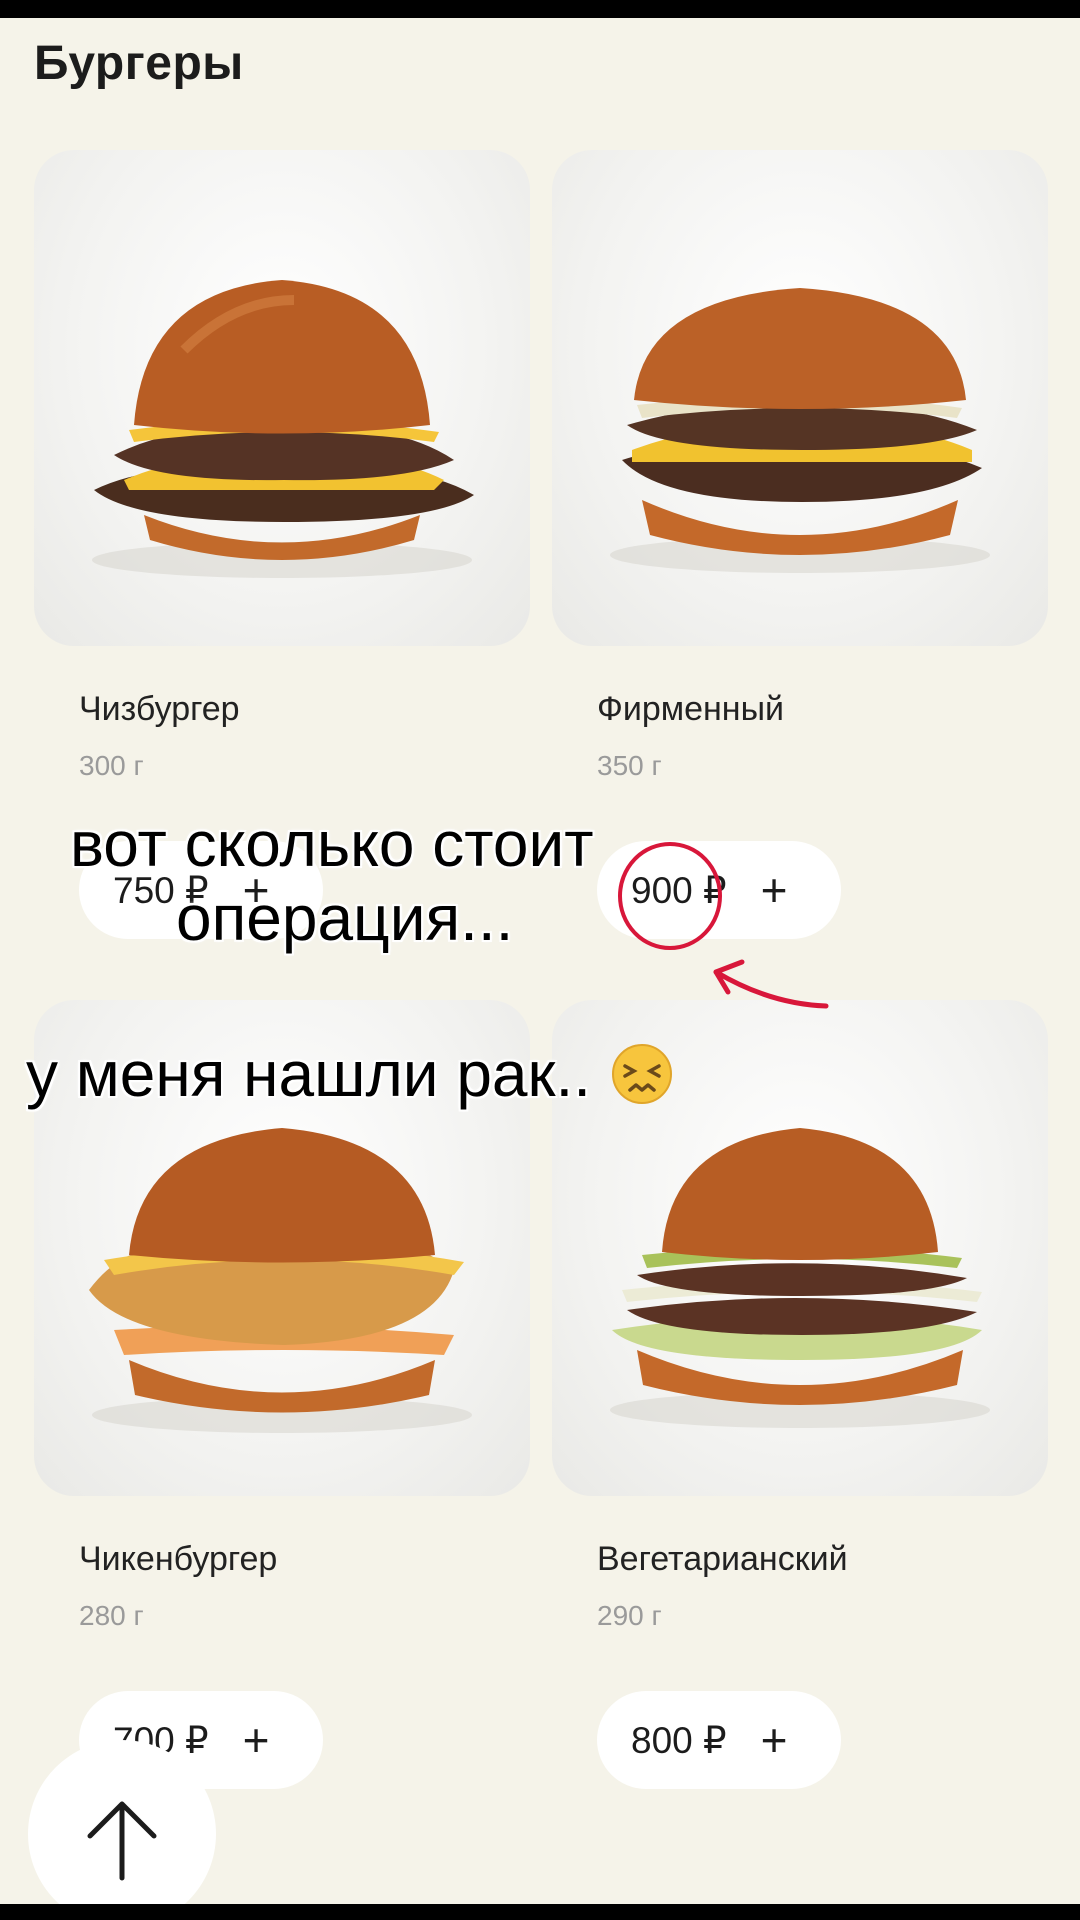 The width and height of the screenshot is (1080, 1920). What do you see at coordinates (111, 1615) in the screenshot?
I see `product-weight: 280 г` at bounding box center [111, 1615].